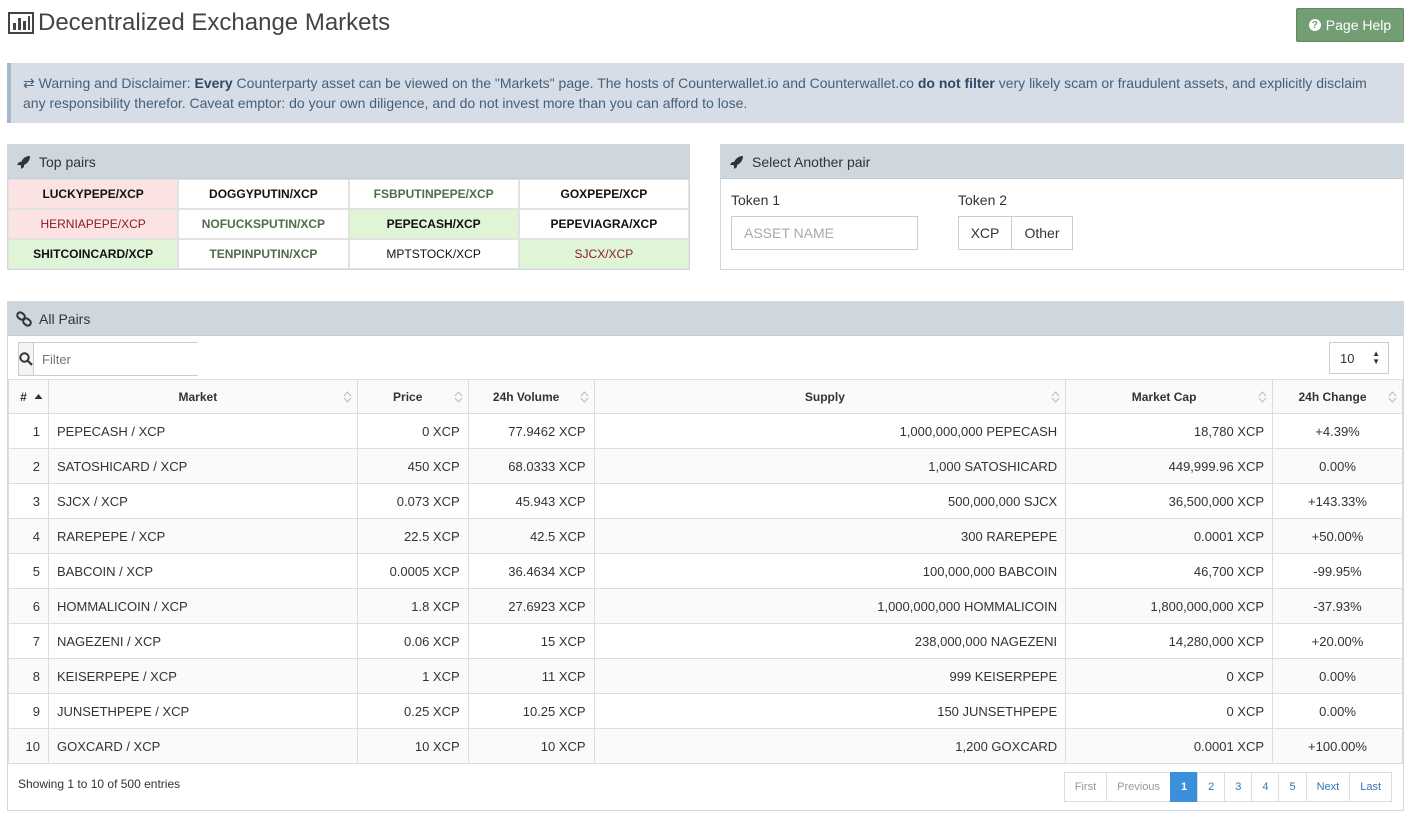 The height and width of the screenshot is (816, 1419). Describe the element at coordinates (1370, 787) in the screenshot. I see `page-last: Last` at that location.